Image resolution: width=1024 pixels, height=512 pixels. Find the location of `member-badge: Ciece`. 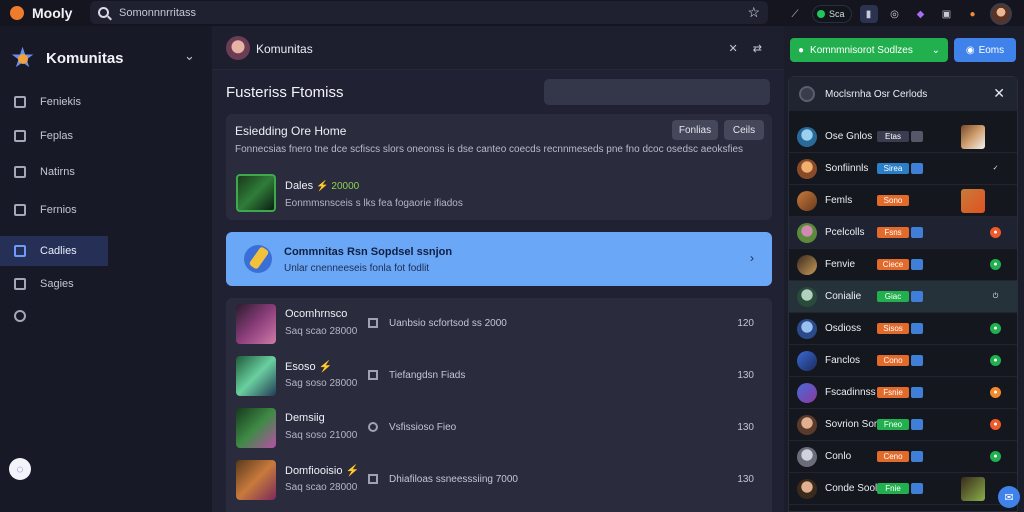

member-badge: Ciece is located at coordinates (893, 264).